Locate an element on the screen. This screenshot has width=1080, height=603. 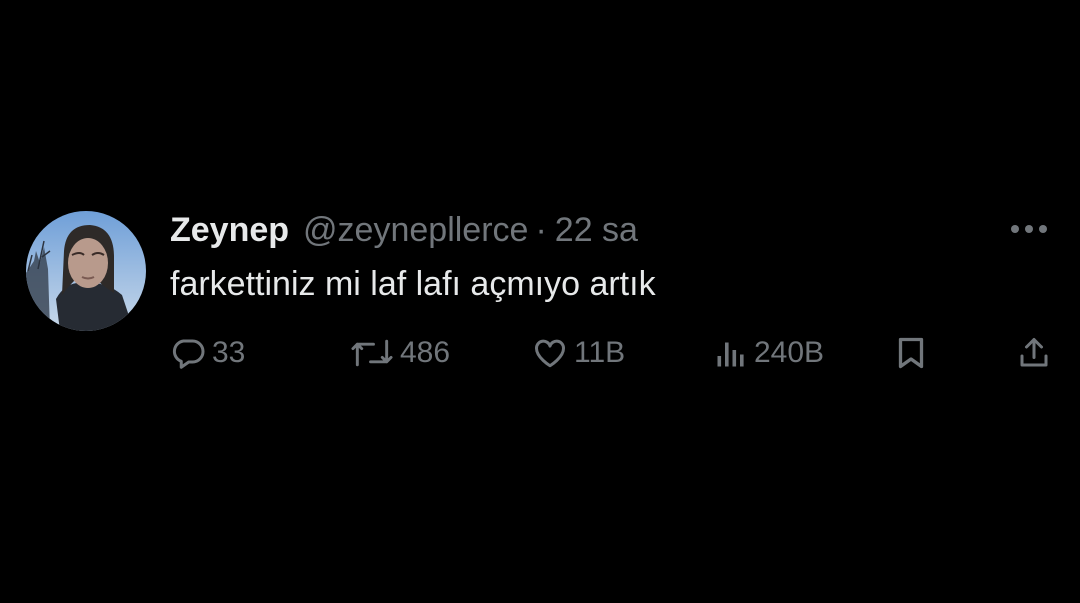
avatar is located at coordinates (86, 271).